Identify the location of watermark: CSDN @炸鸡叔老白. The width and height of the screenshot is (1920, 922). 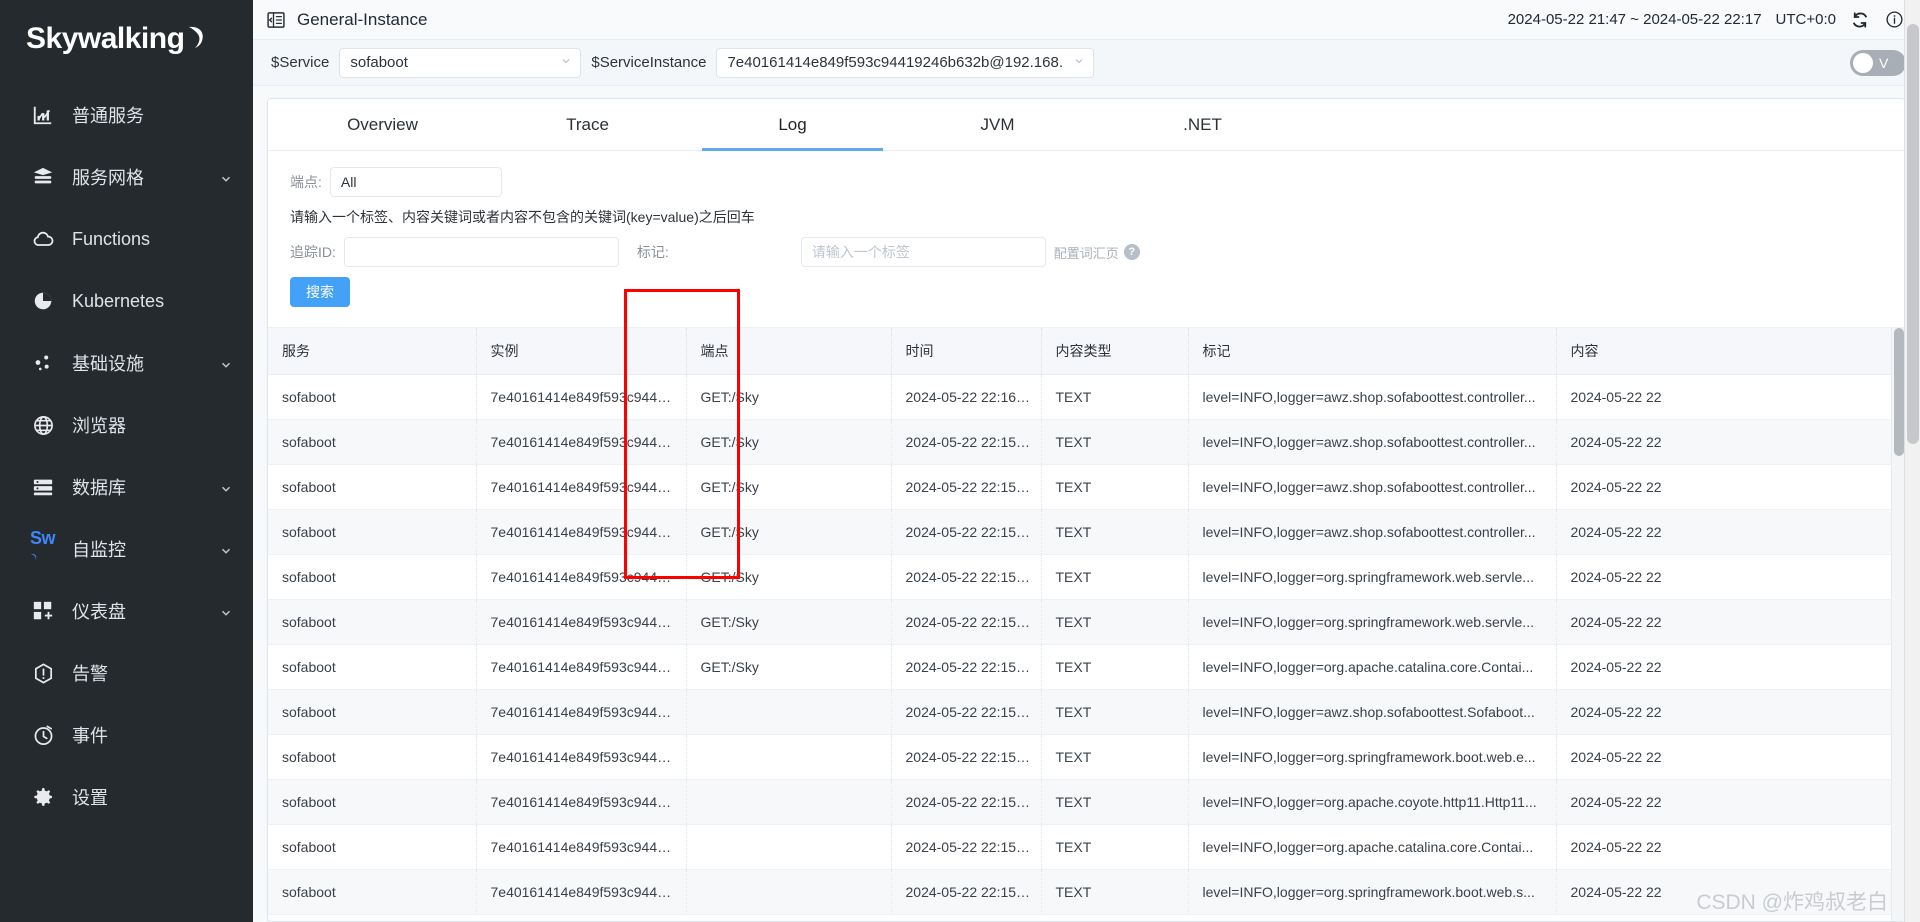
(1792, 902).